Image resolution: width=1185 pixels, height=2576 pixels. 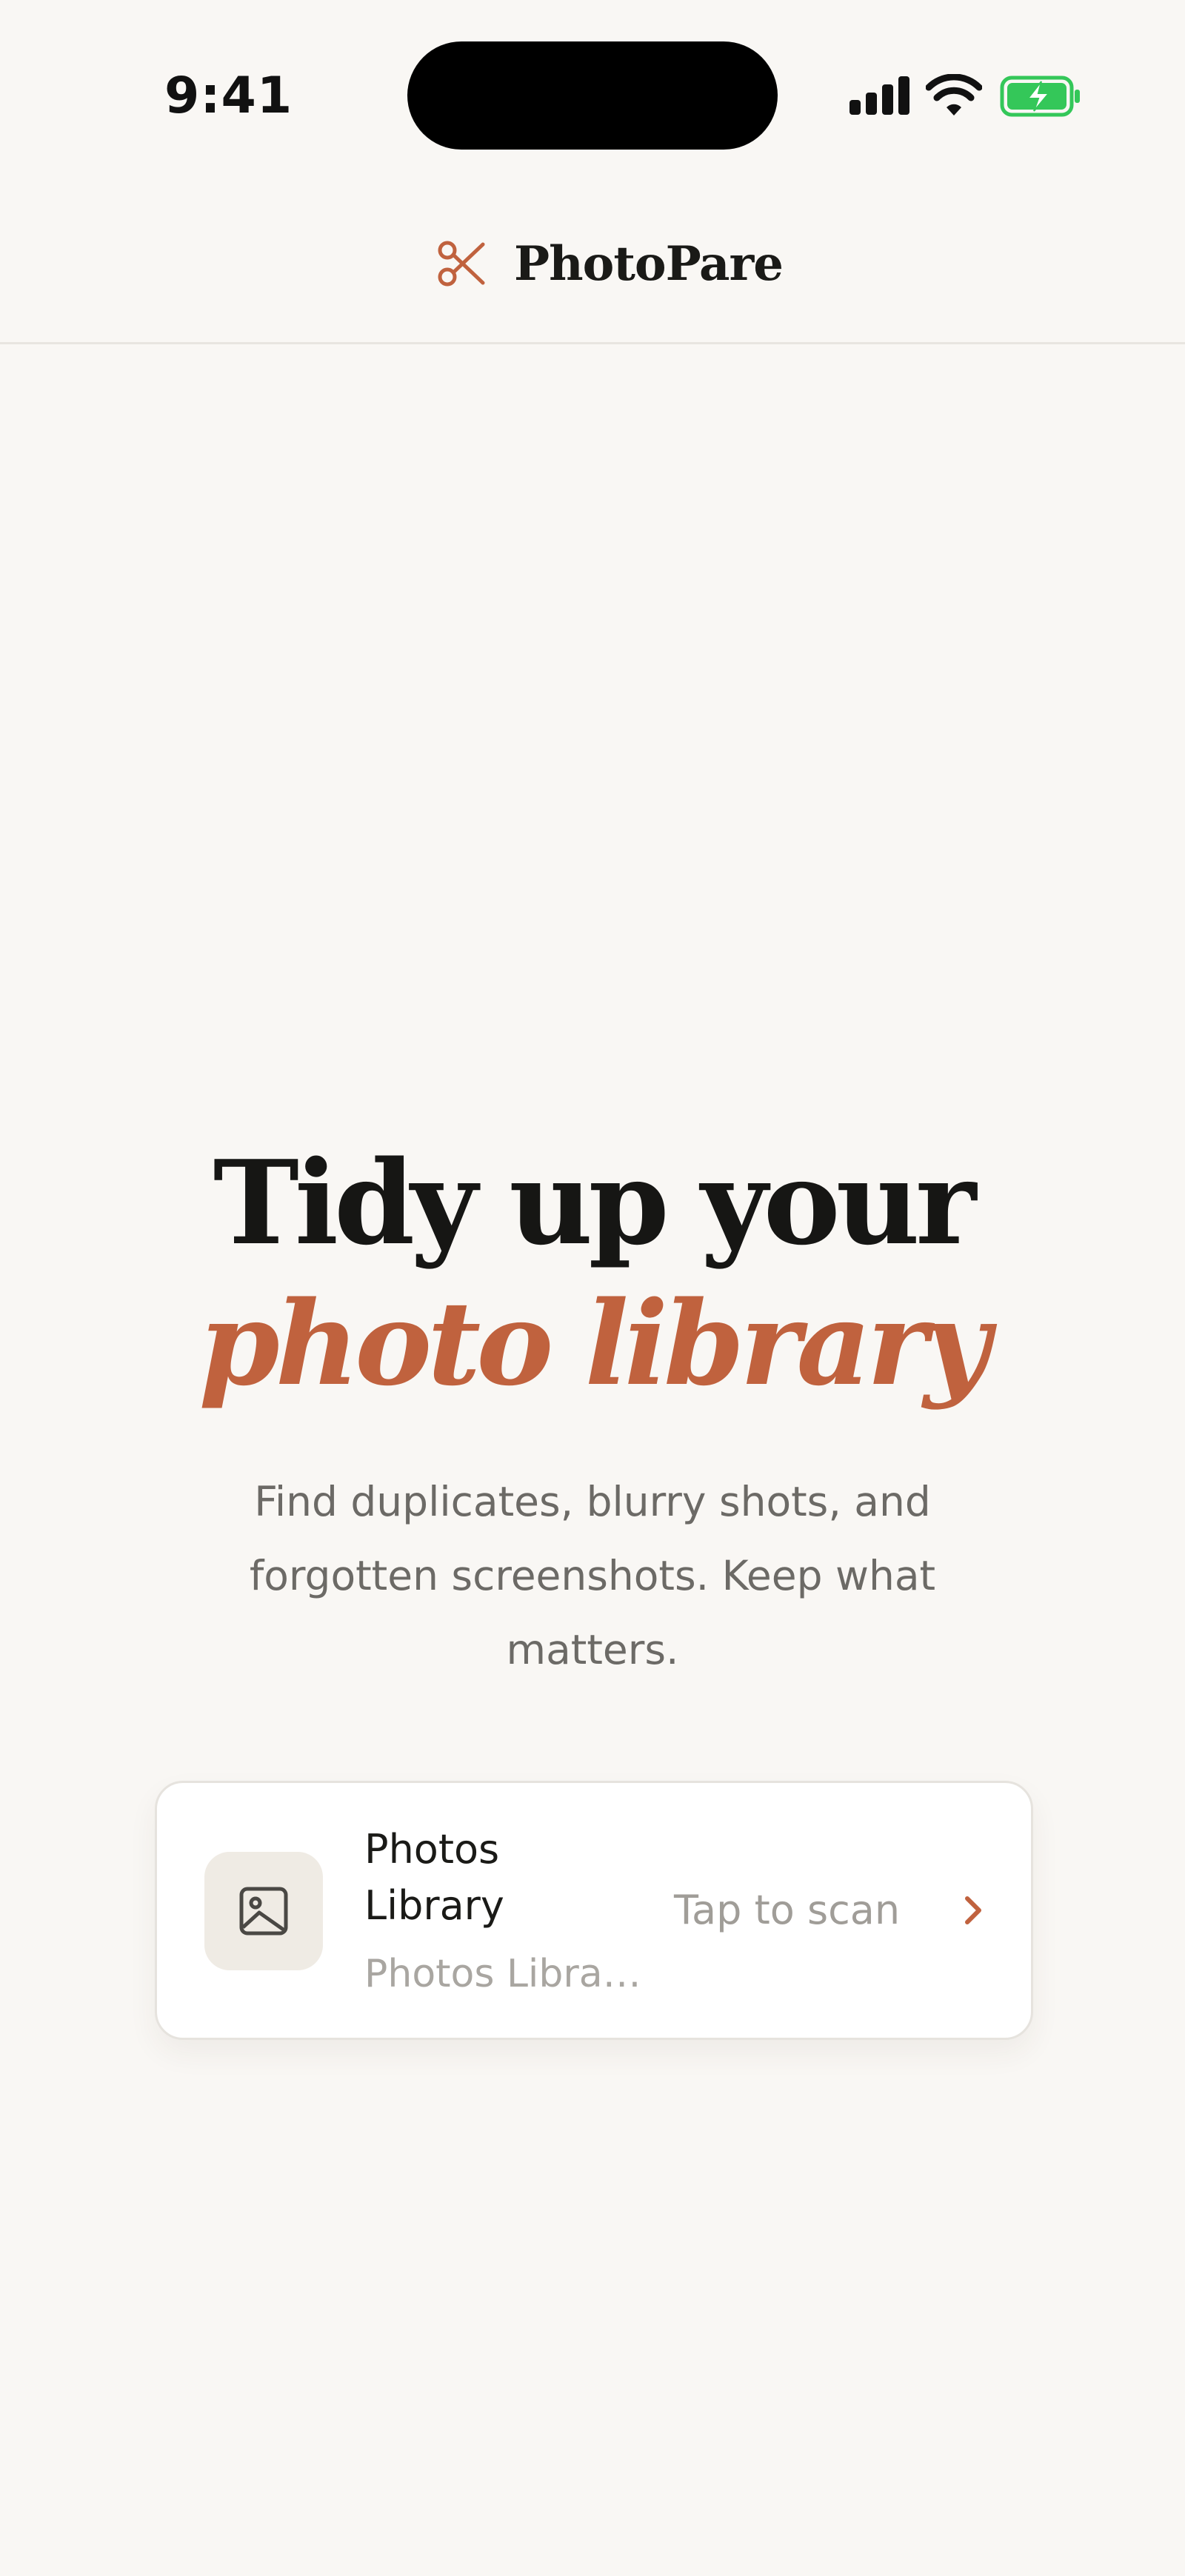 I want to click on app-header: PhotoPare, so click(x=592, y=264).